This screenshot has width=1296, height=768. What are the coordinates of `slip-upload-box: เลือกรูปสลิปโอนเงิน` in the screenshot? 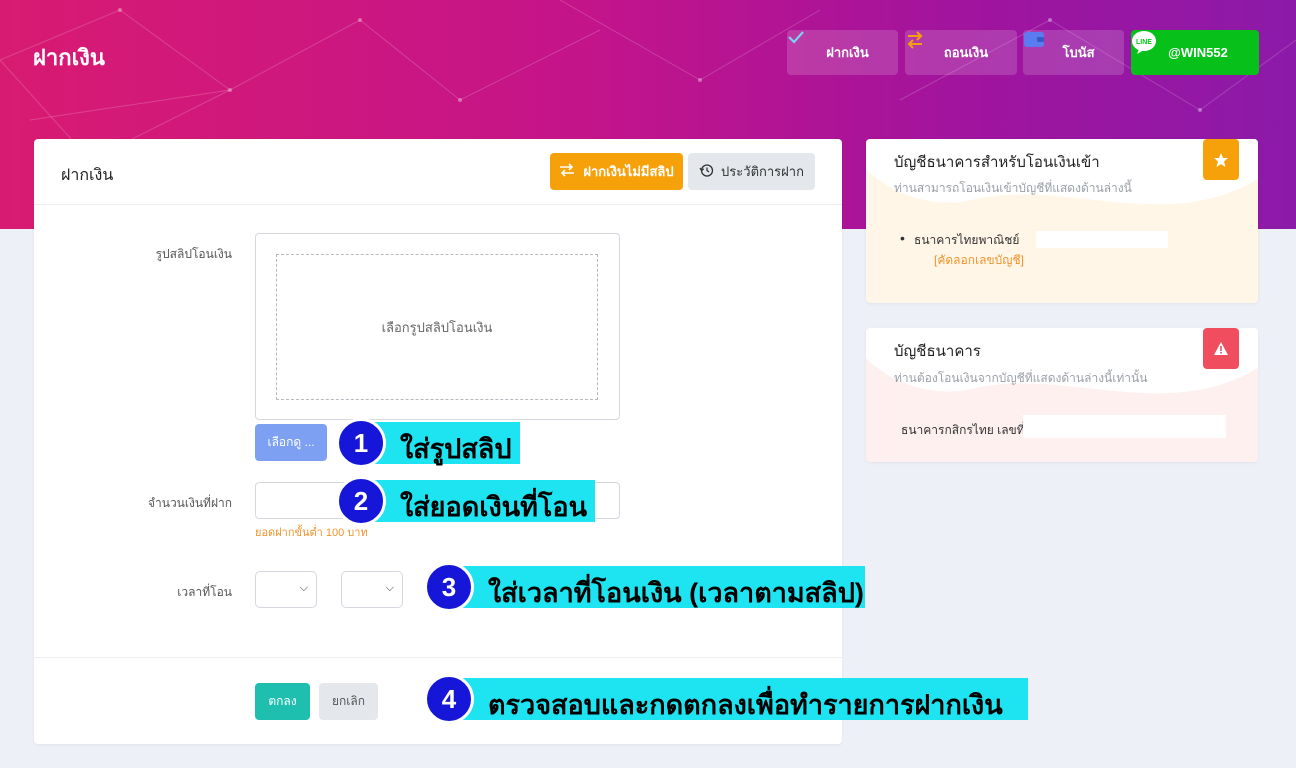 It's located at (437, 326).